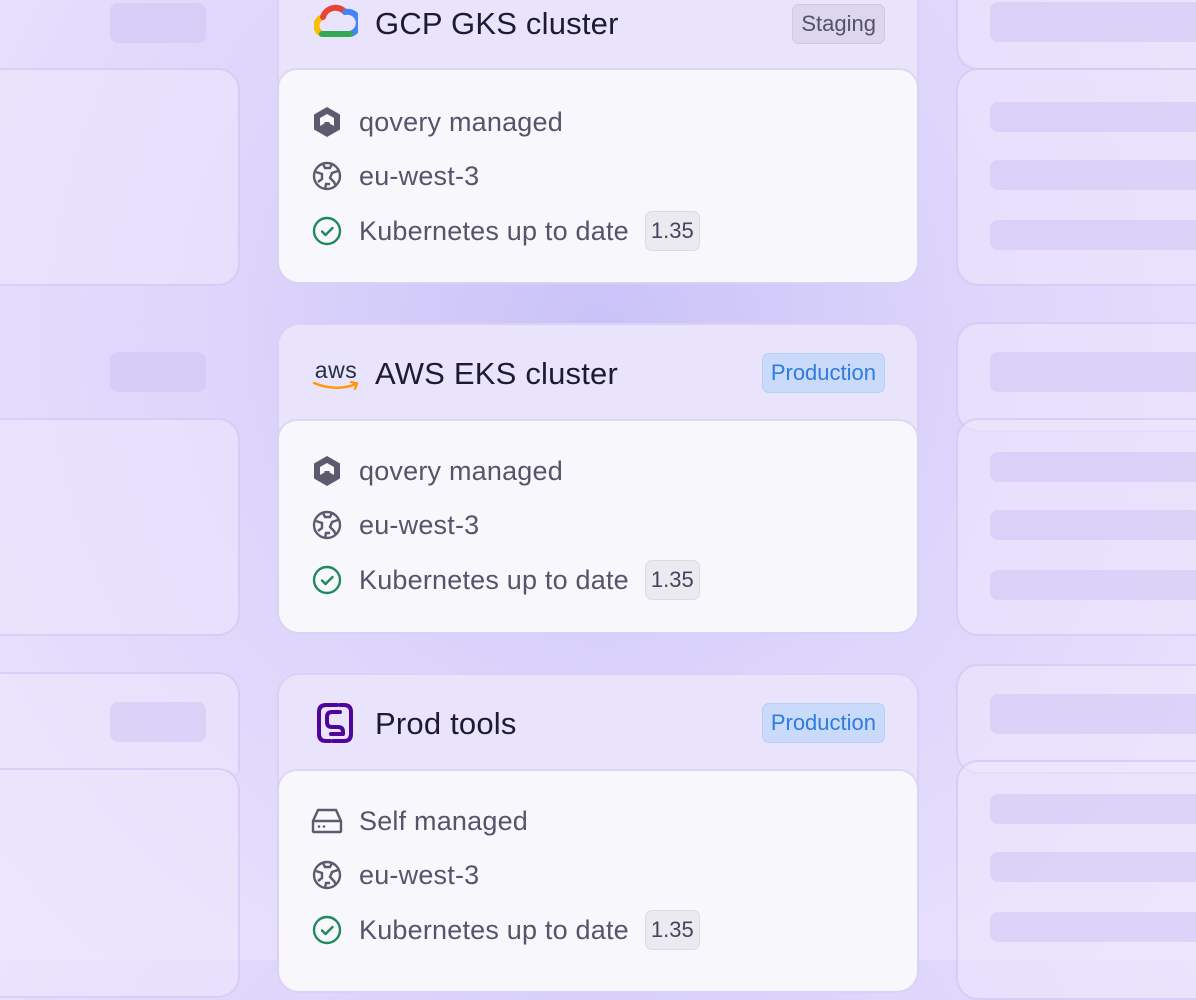 This screenshot has width=1196, height=1000. I want to click on management-label: Self managed, so click(444, 820).